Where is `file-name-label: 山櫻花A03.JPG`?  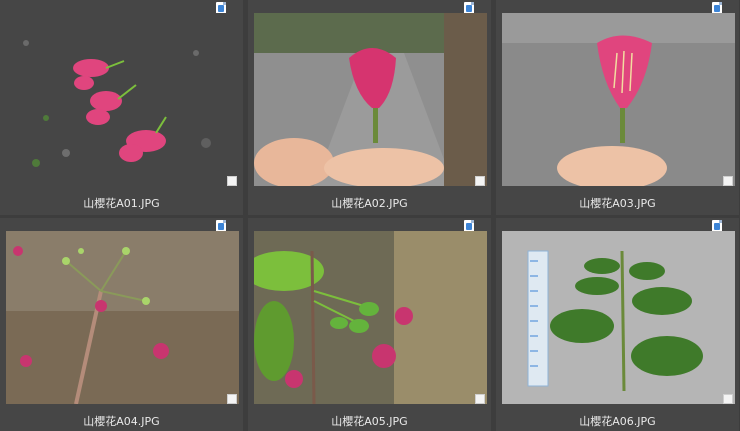 file-name-label: 山櫻花A03.JPG is located at coordinates (617, 203).